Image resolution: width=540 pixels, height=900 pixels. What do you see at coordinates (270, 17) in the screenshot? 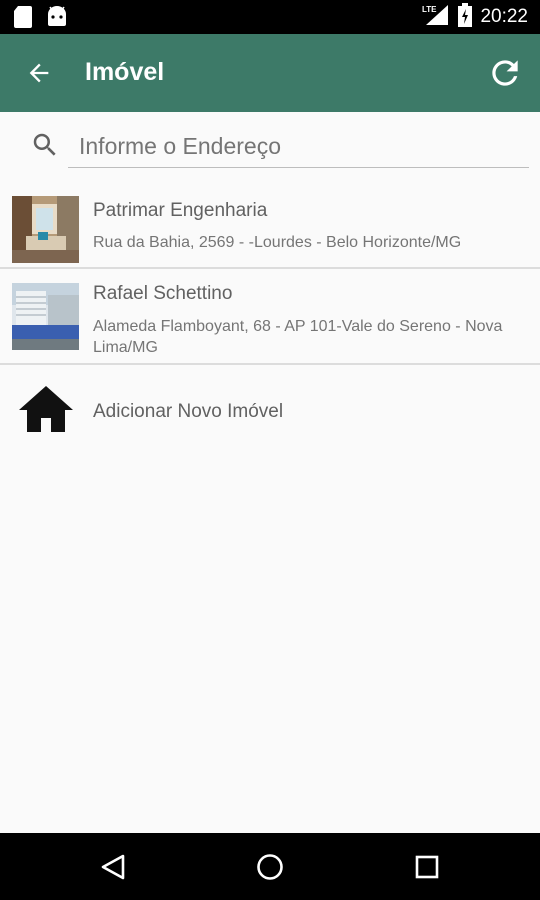
I see `status-bar: LTE 20:22` at bounding box center [270, 17].